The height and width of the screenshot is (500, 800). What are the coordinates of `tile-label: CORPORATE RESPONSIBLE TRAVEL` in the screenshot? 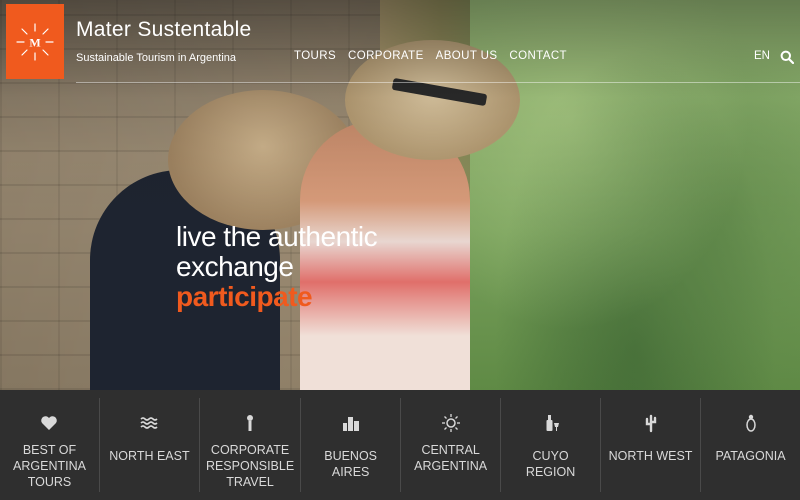 It's located at (250, 466).